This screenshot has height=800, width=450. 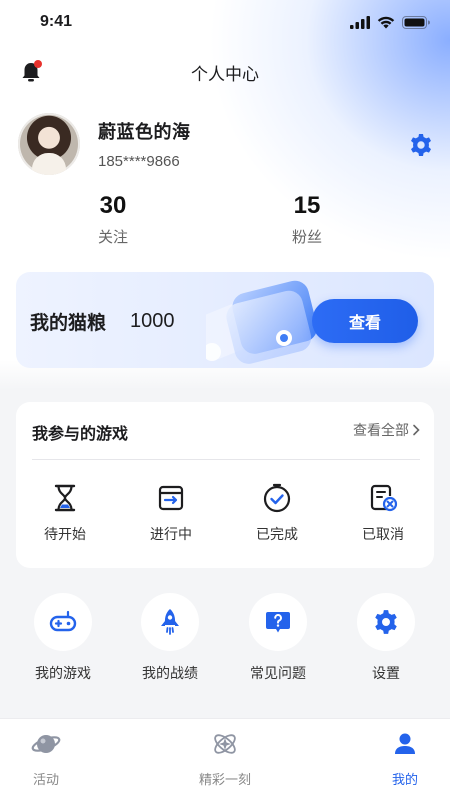 I want to click on divider, so click(x=226, y=459).